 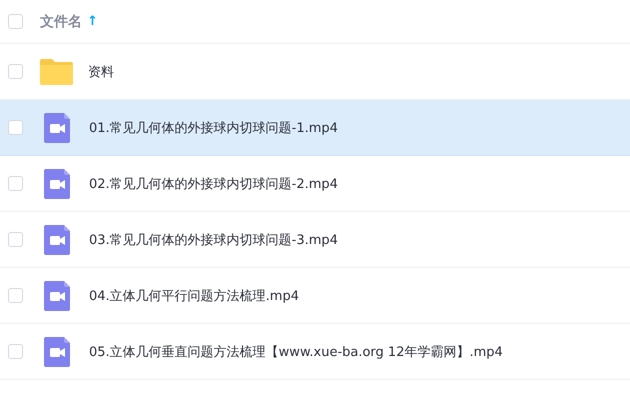 I want to click on file-row: 03.常见几何体的外接球内切球问题-3.mp4, so click(x=315, y=240).